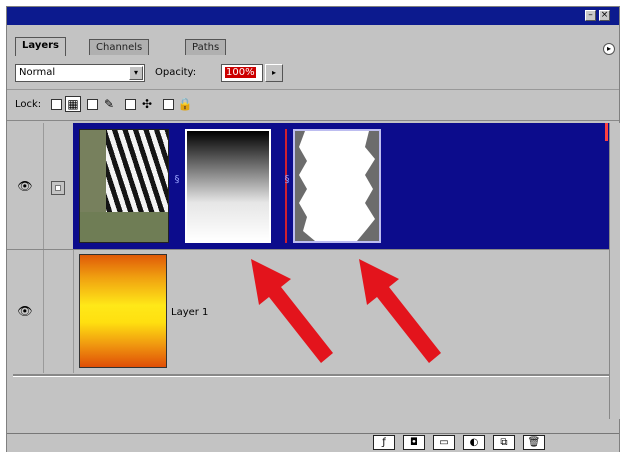  Describe the element at coordinates (190, 312) in the screenshot. I see `layer-name: Layer 1` at that location.